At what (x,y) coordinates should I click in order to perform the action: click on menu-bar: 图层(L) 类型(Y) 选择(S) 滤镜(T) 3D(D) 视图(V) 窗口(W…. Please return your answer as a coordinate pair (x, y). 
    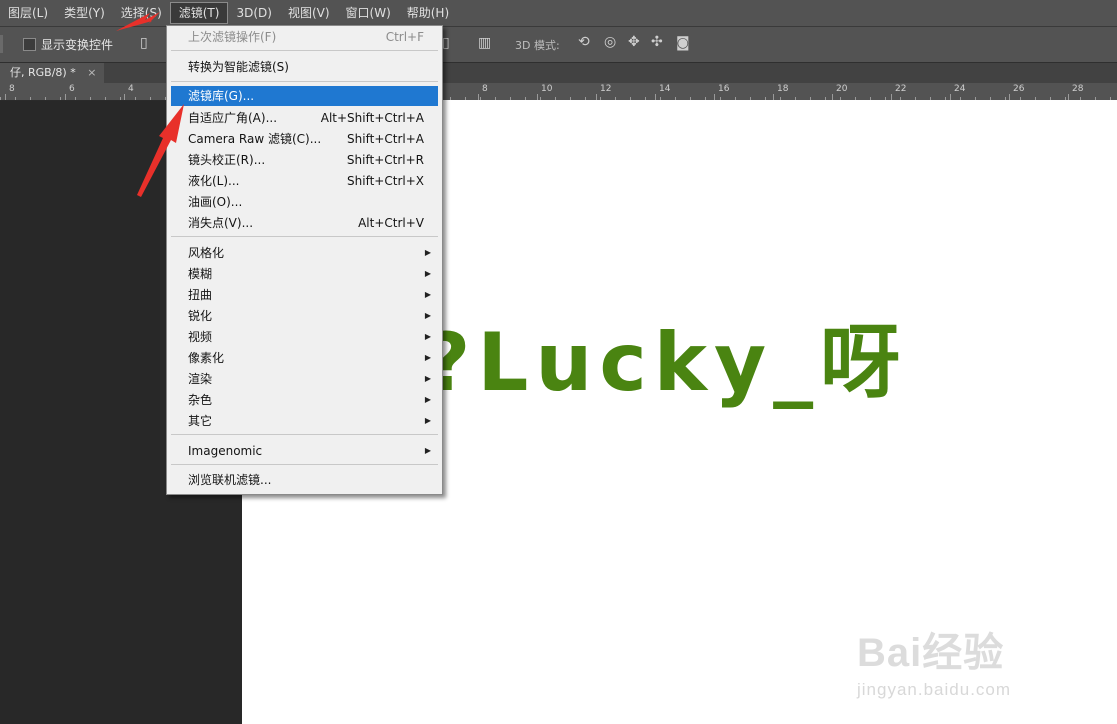
    Looking at the image, I should click on (558, 13).